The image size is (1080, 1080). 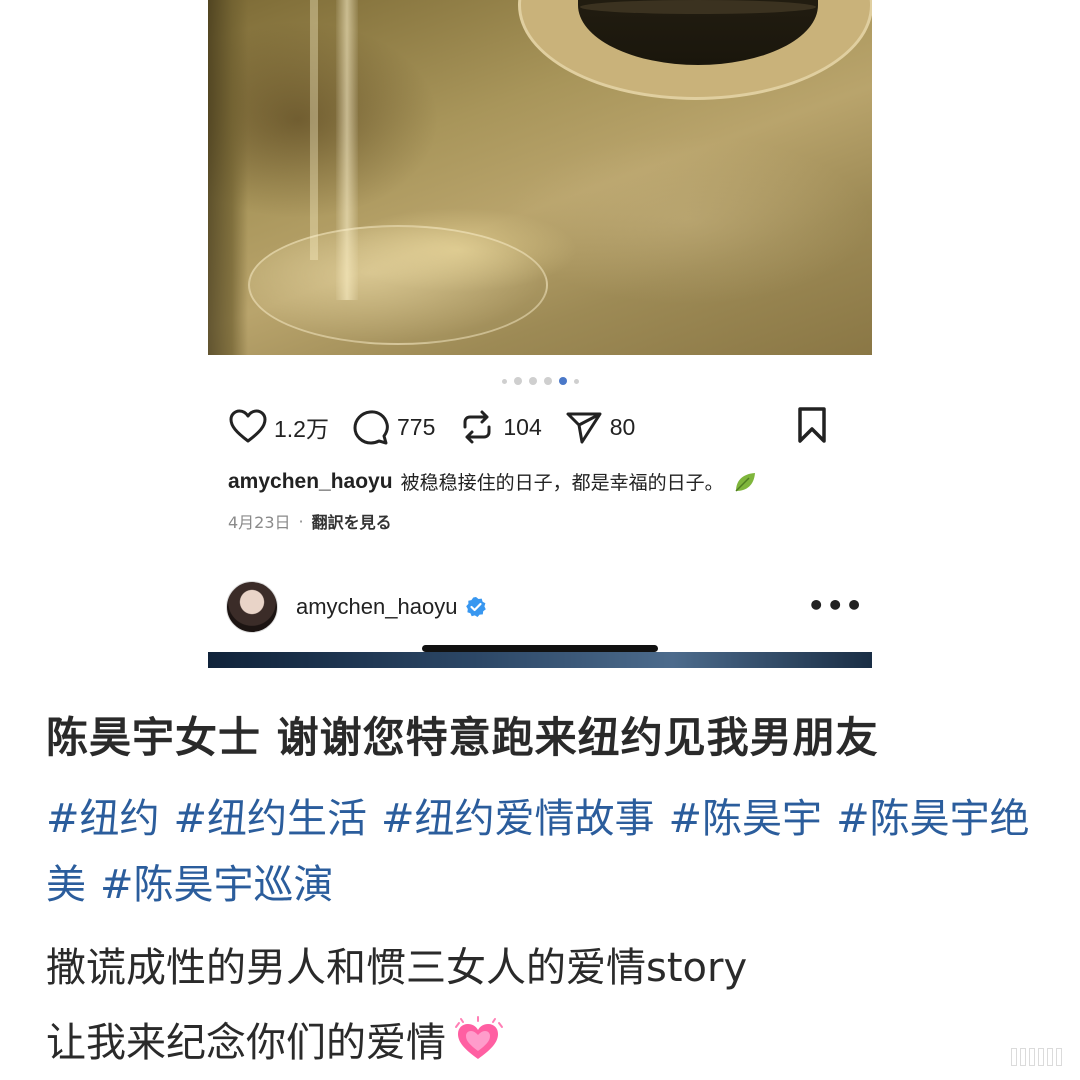 What do you see at coordinates (540, 648) in the screenshot?
I see `home-indicator` at bounding box center [540, 648].